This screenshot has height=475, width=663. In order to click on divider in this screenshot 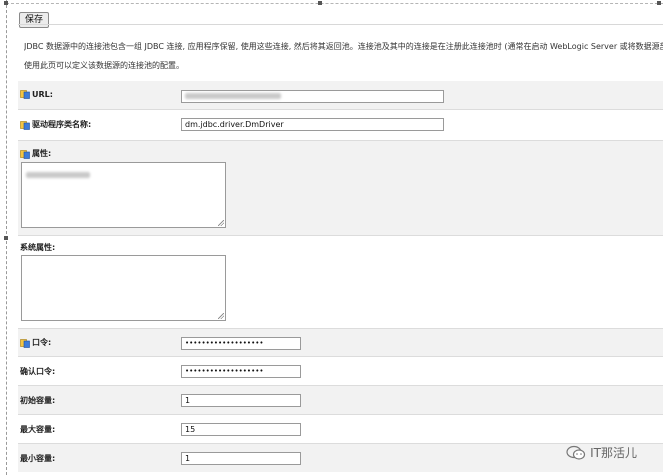, I will do `click(340, 24)`.